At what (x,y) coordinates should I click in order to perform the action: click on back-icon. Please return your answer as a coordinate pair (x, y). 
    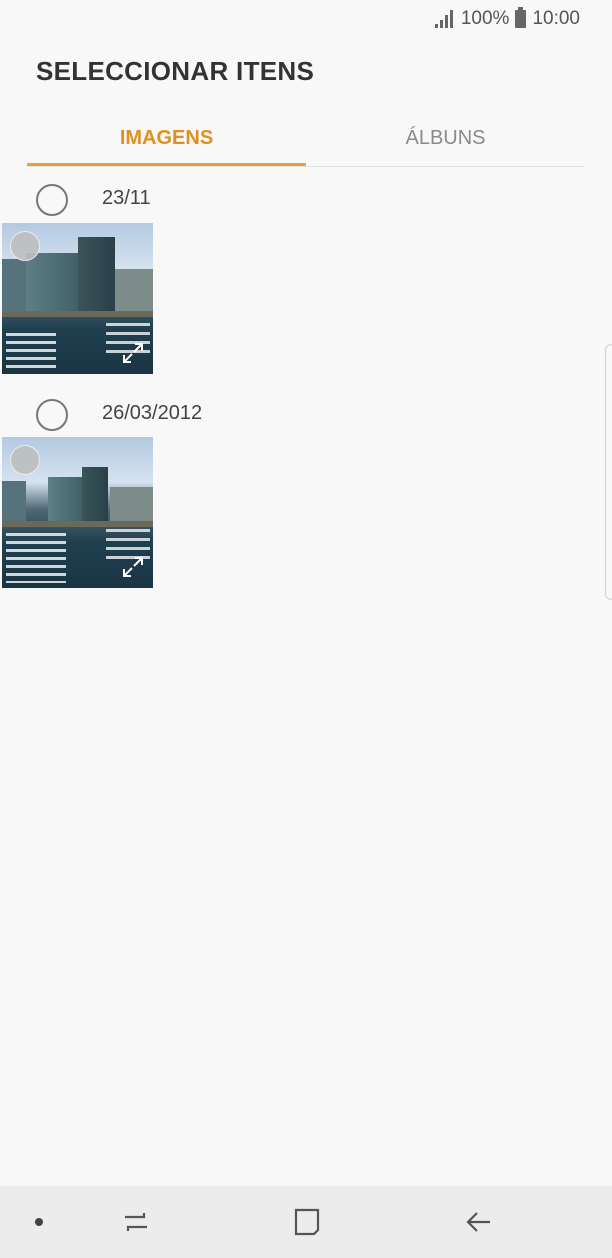
    Looking at the image, I should click on (478, 1222).